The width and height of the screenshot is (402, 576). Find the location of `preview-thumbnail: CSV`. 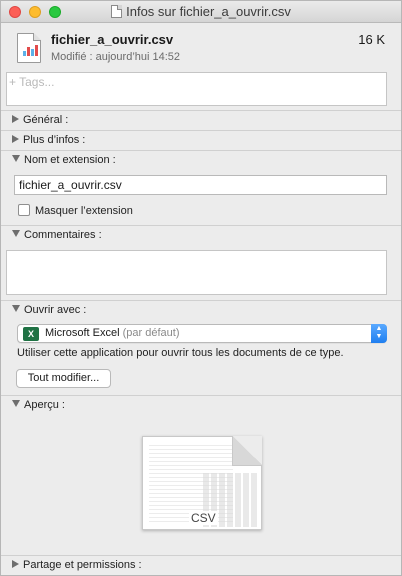

preview-thumbnail: CSV is located at coordinates (202, 483).